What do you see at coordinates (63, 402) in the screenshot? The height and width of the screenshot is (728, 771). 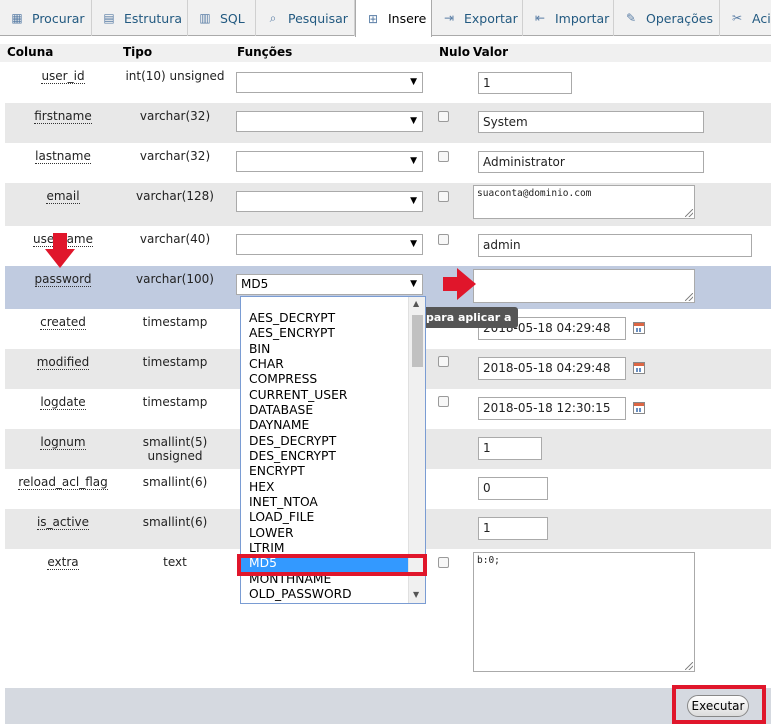 I see `field-name: logdate` at bounding box center [63, 402].